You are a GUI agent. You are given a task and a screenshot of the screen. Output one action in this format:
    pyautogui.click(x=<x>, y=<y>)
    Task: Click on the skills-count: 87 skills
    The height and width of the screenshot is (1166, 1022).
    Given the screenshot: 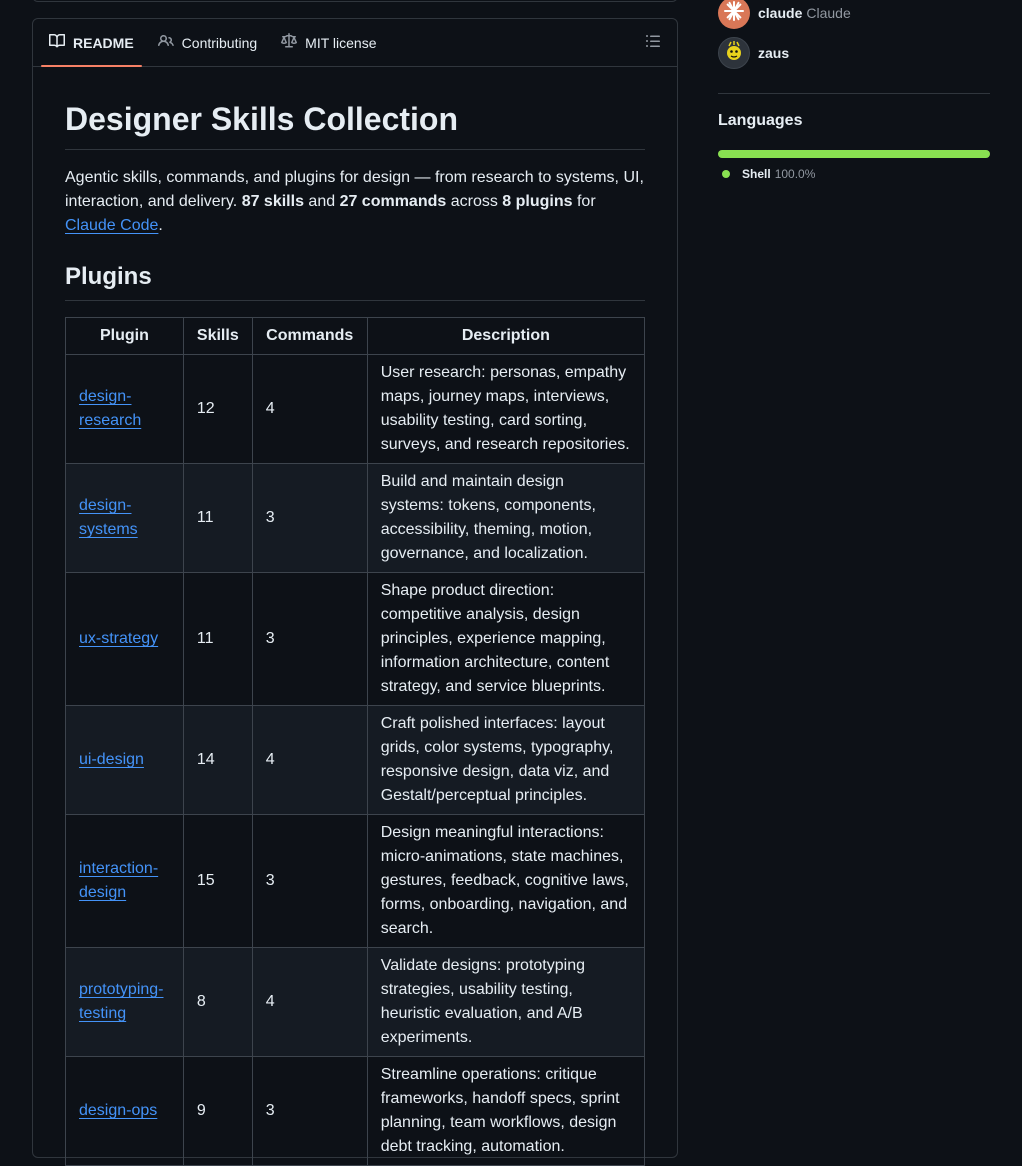 What is the action you would take?
    pyautogui.click(x=272, y=201)
    